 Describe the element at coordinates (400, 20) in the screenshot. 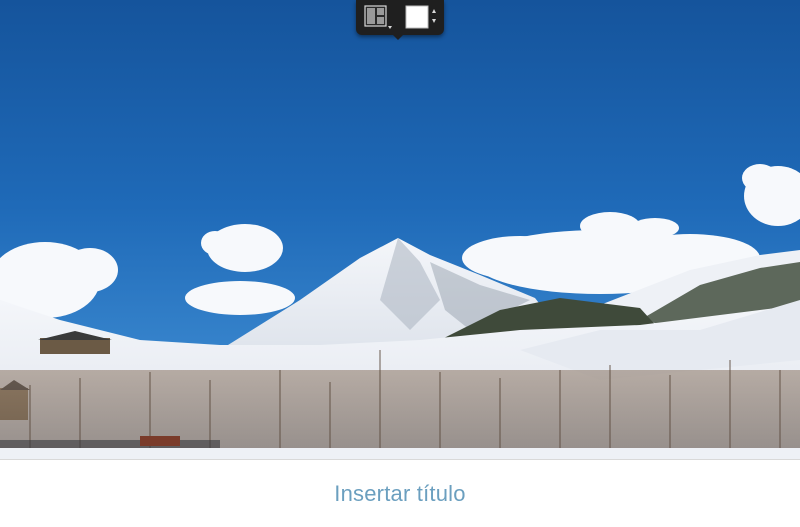

I see `image-format-toolbar` at that location.